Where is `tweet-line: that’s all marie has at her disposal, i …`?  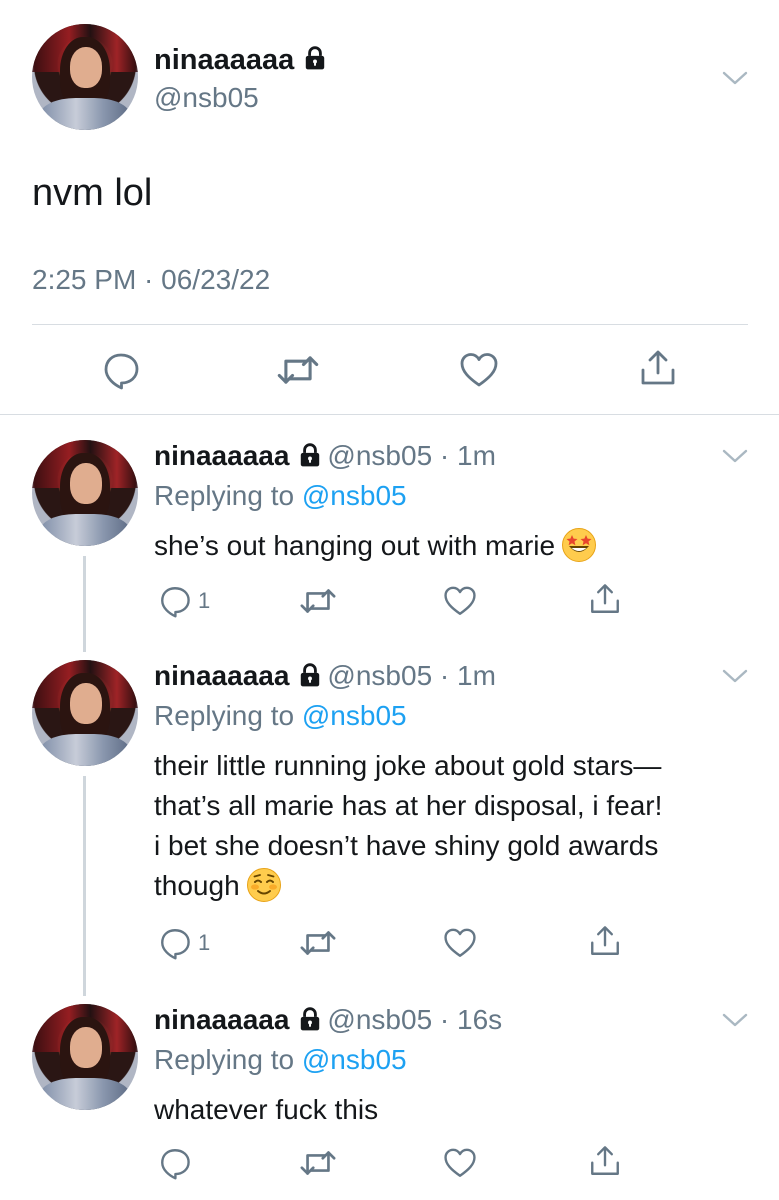 tweet-line: that’s all marie has at her disposal, i … is located at coordinates (408, 805).